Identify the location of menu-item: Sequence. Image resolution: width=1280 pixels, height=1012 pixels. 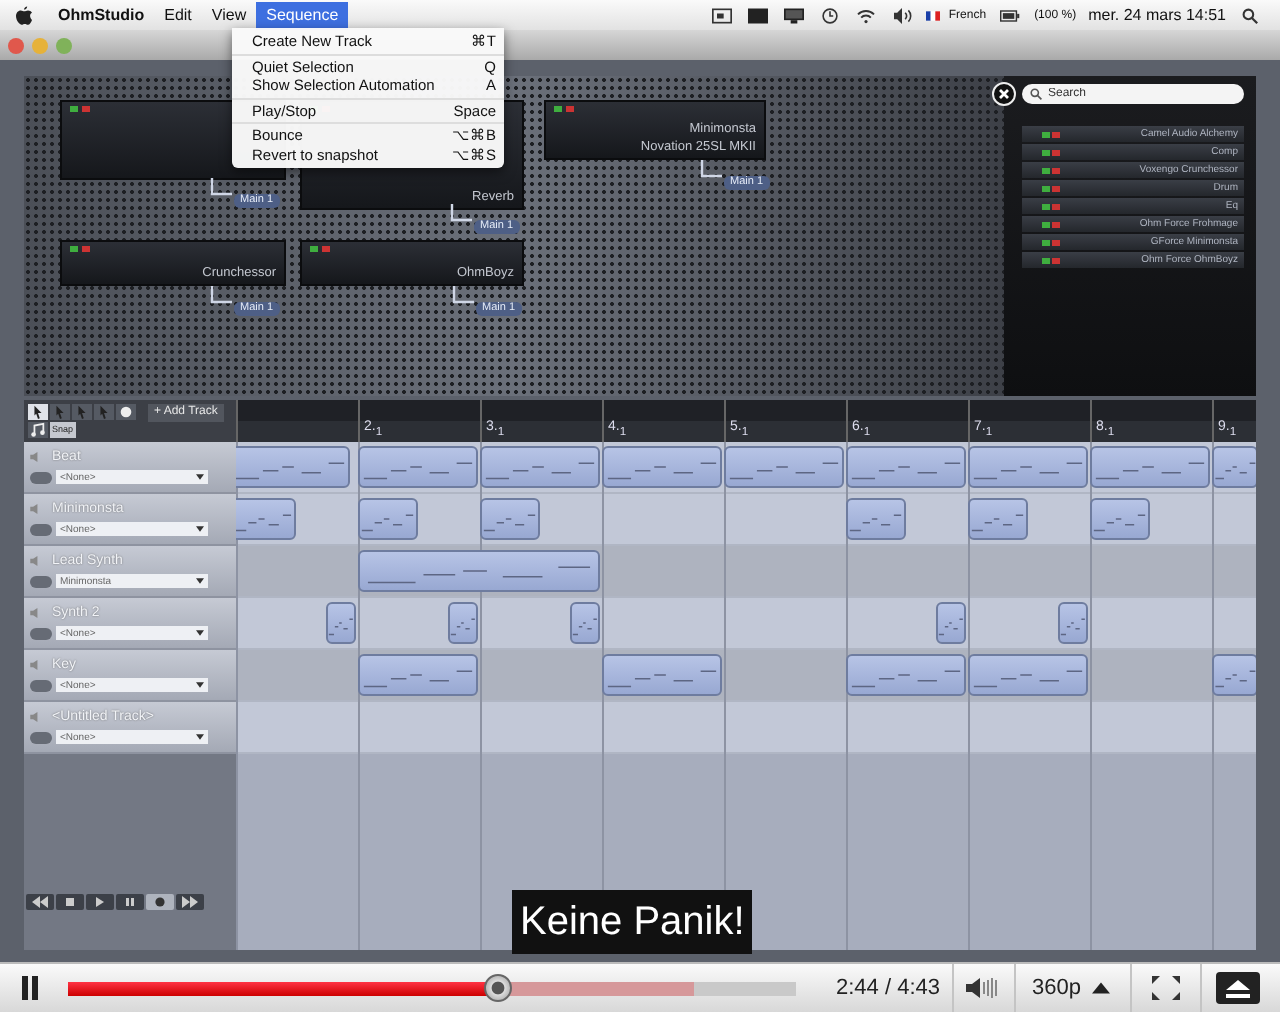
(302, 15).